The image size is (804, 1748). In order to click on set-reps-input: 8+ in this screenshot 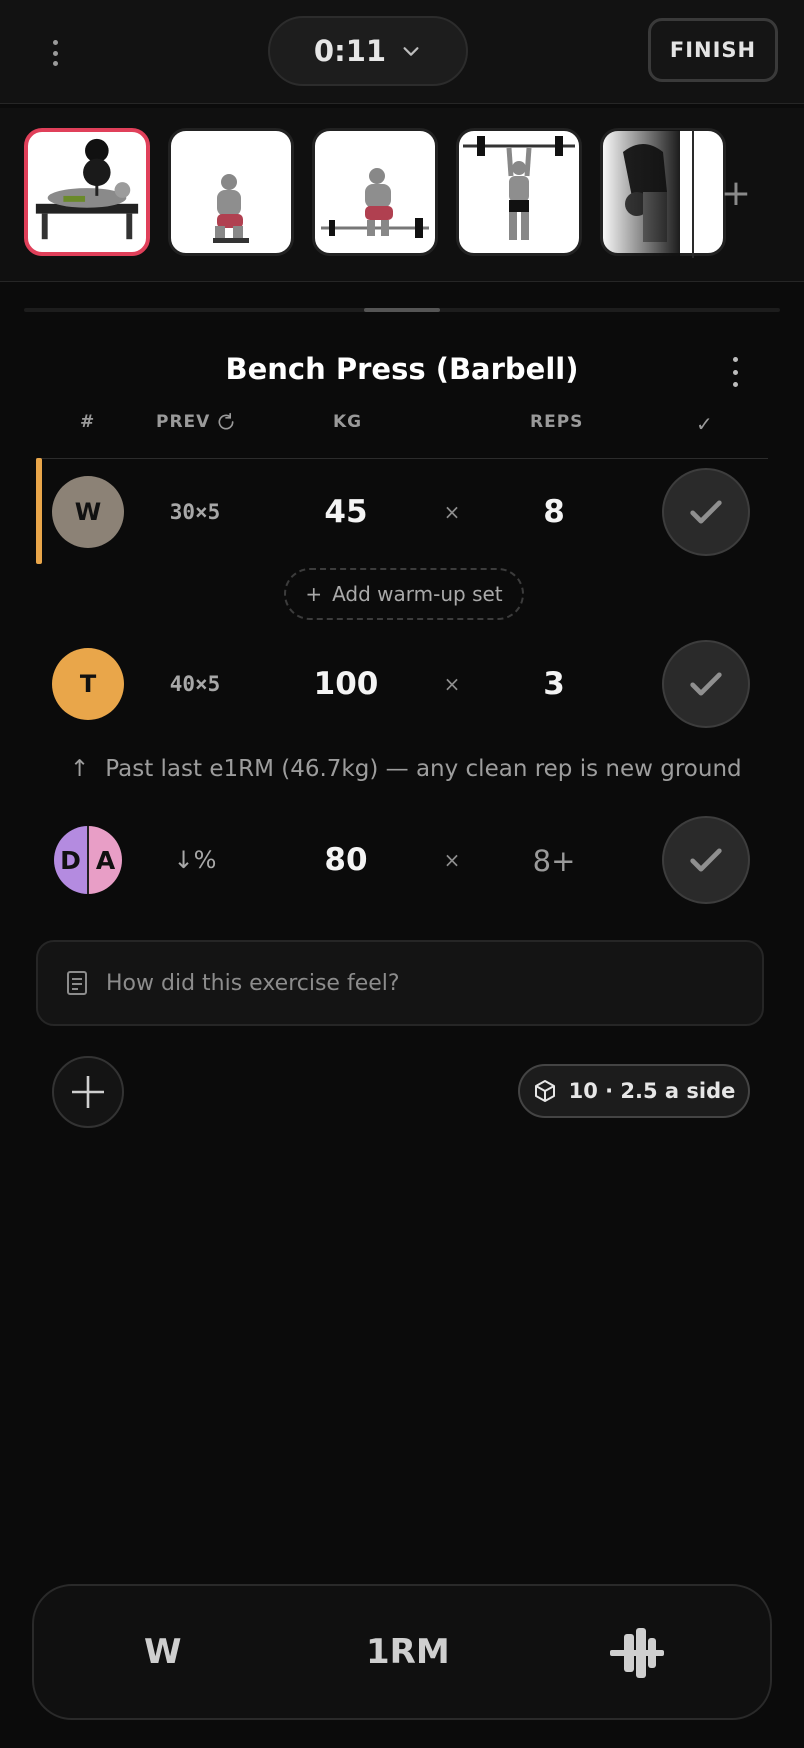, I will do `click(554, 861)`.